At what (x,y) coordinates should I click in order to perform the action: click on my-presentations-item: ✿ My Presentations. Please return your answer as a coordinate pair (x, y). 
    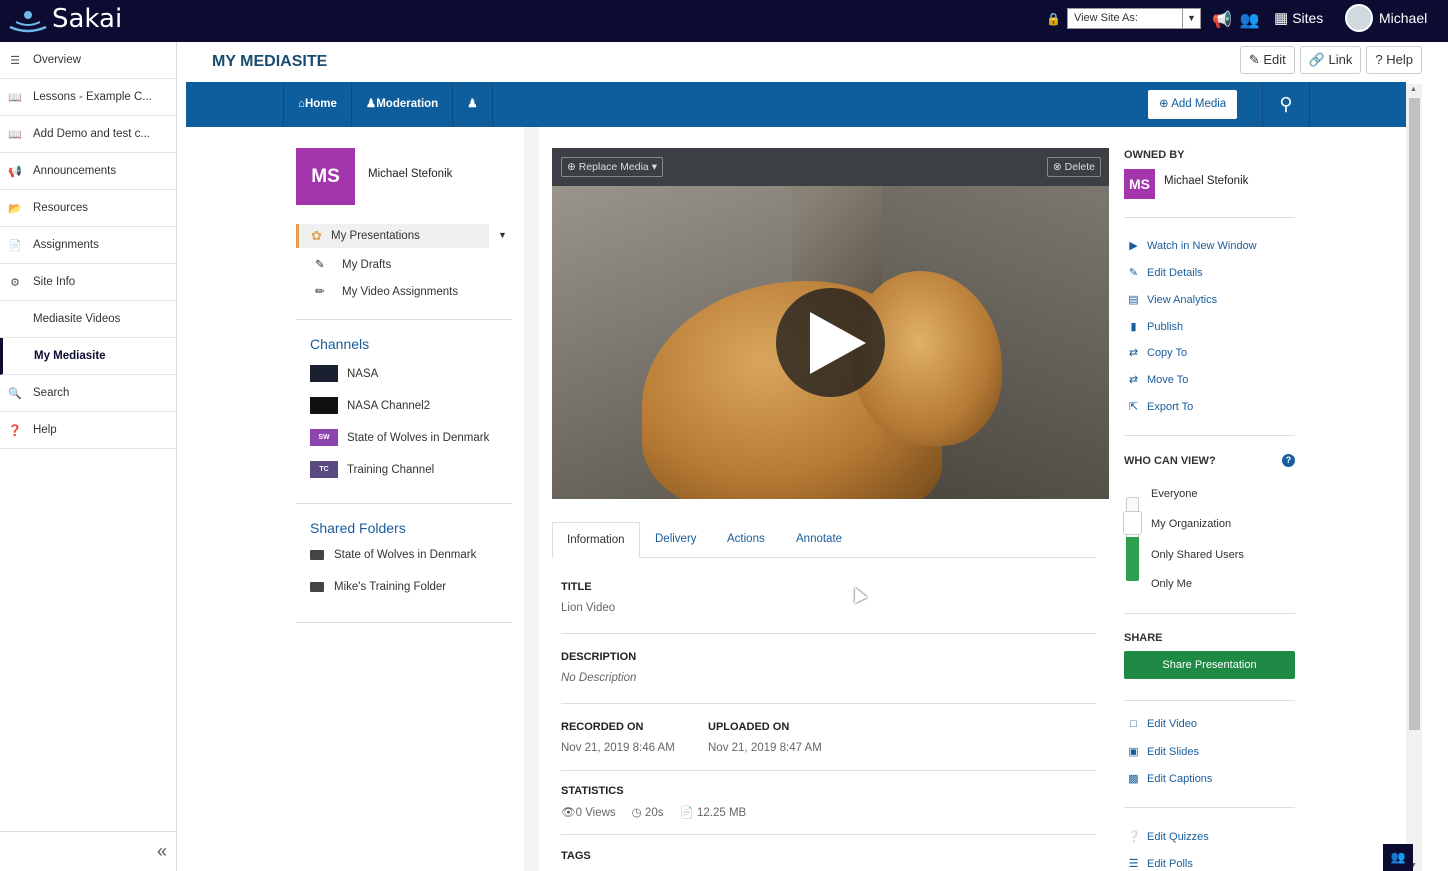
    Looking at the image, I should click on (392, 236).